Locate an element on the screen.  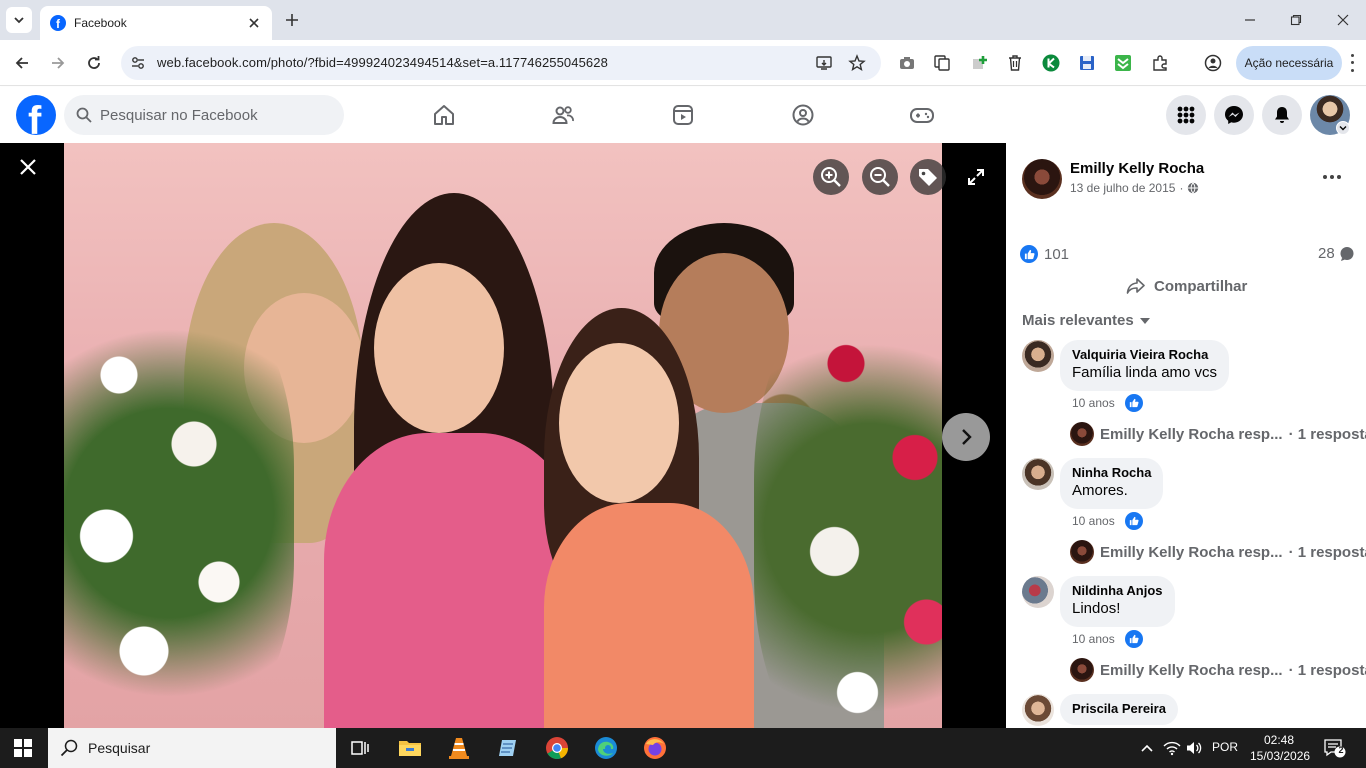
share-button: Compartilhar is located at coordinates (1186, 286).